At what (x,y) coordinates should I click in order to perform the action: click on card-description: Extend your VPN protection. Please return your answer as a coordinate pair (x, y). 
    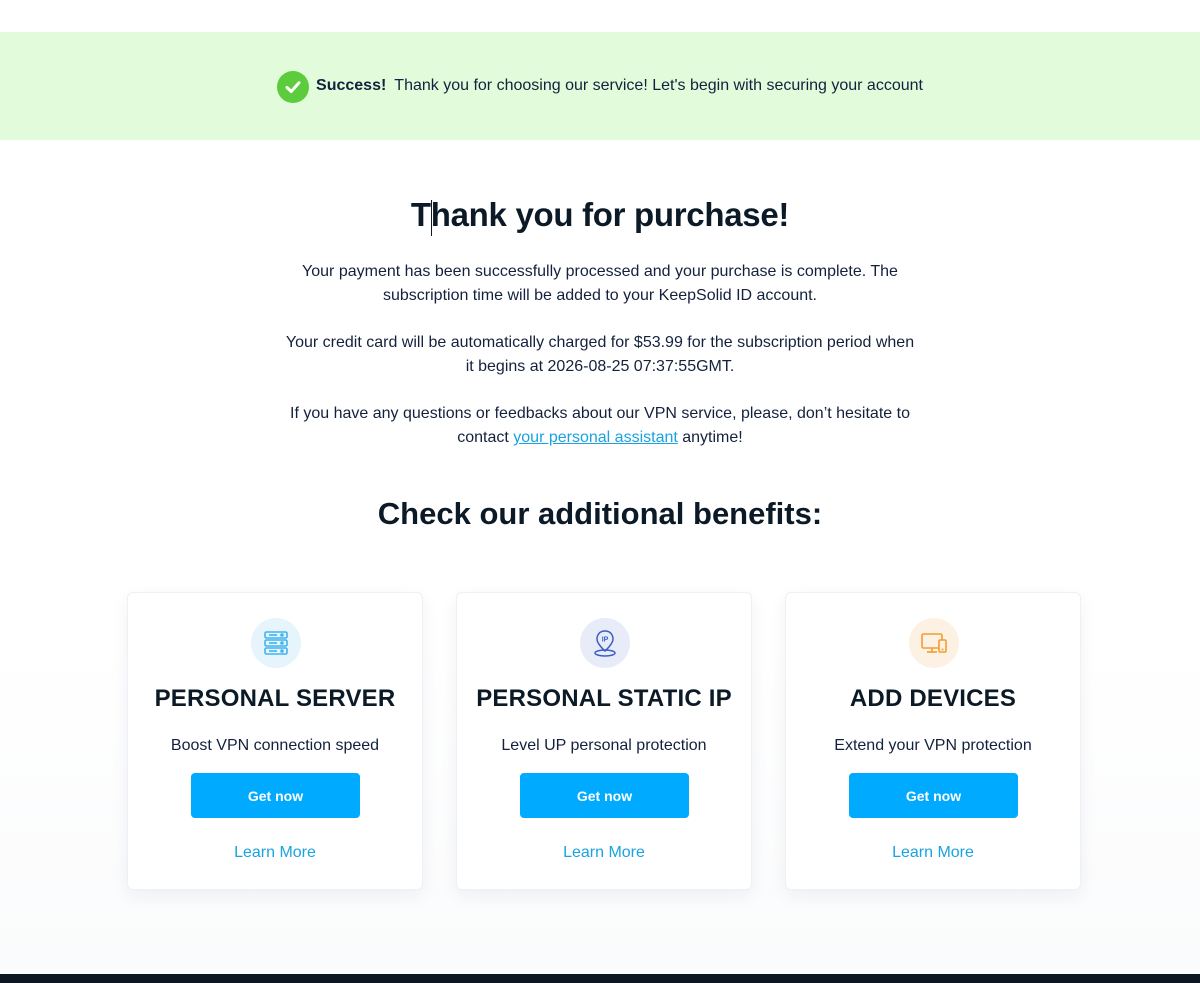
    Looking at the image, I should click on (933, 745).